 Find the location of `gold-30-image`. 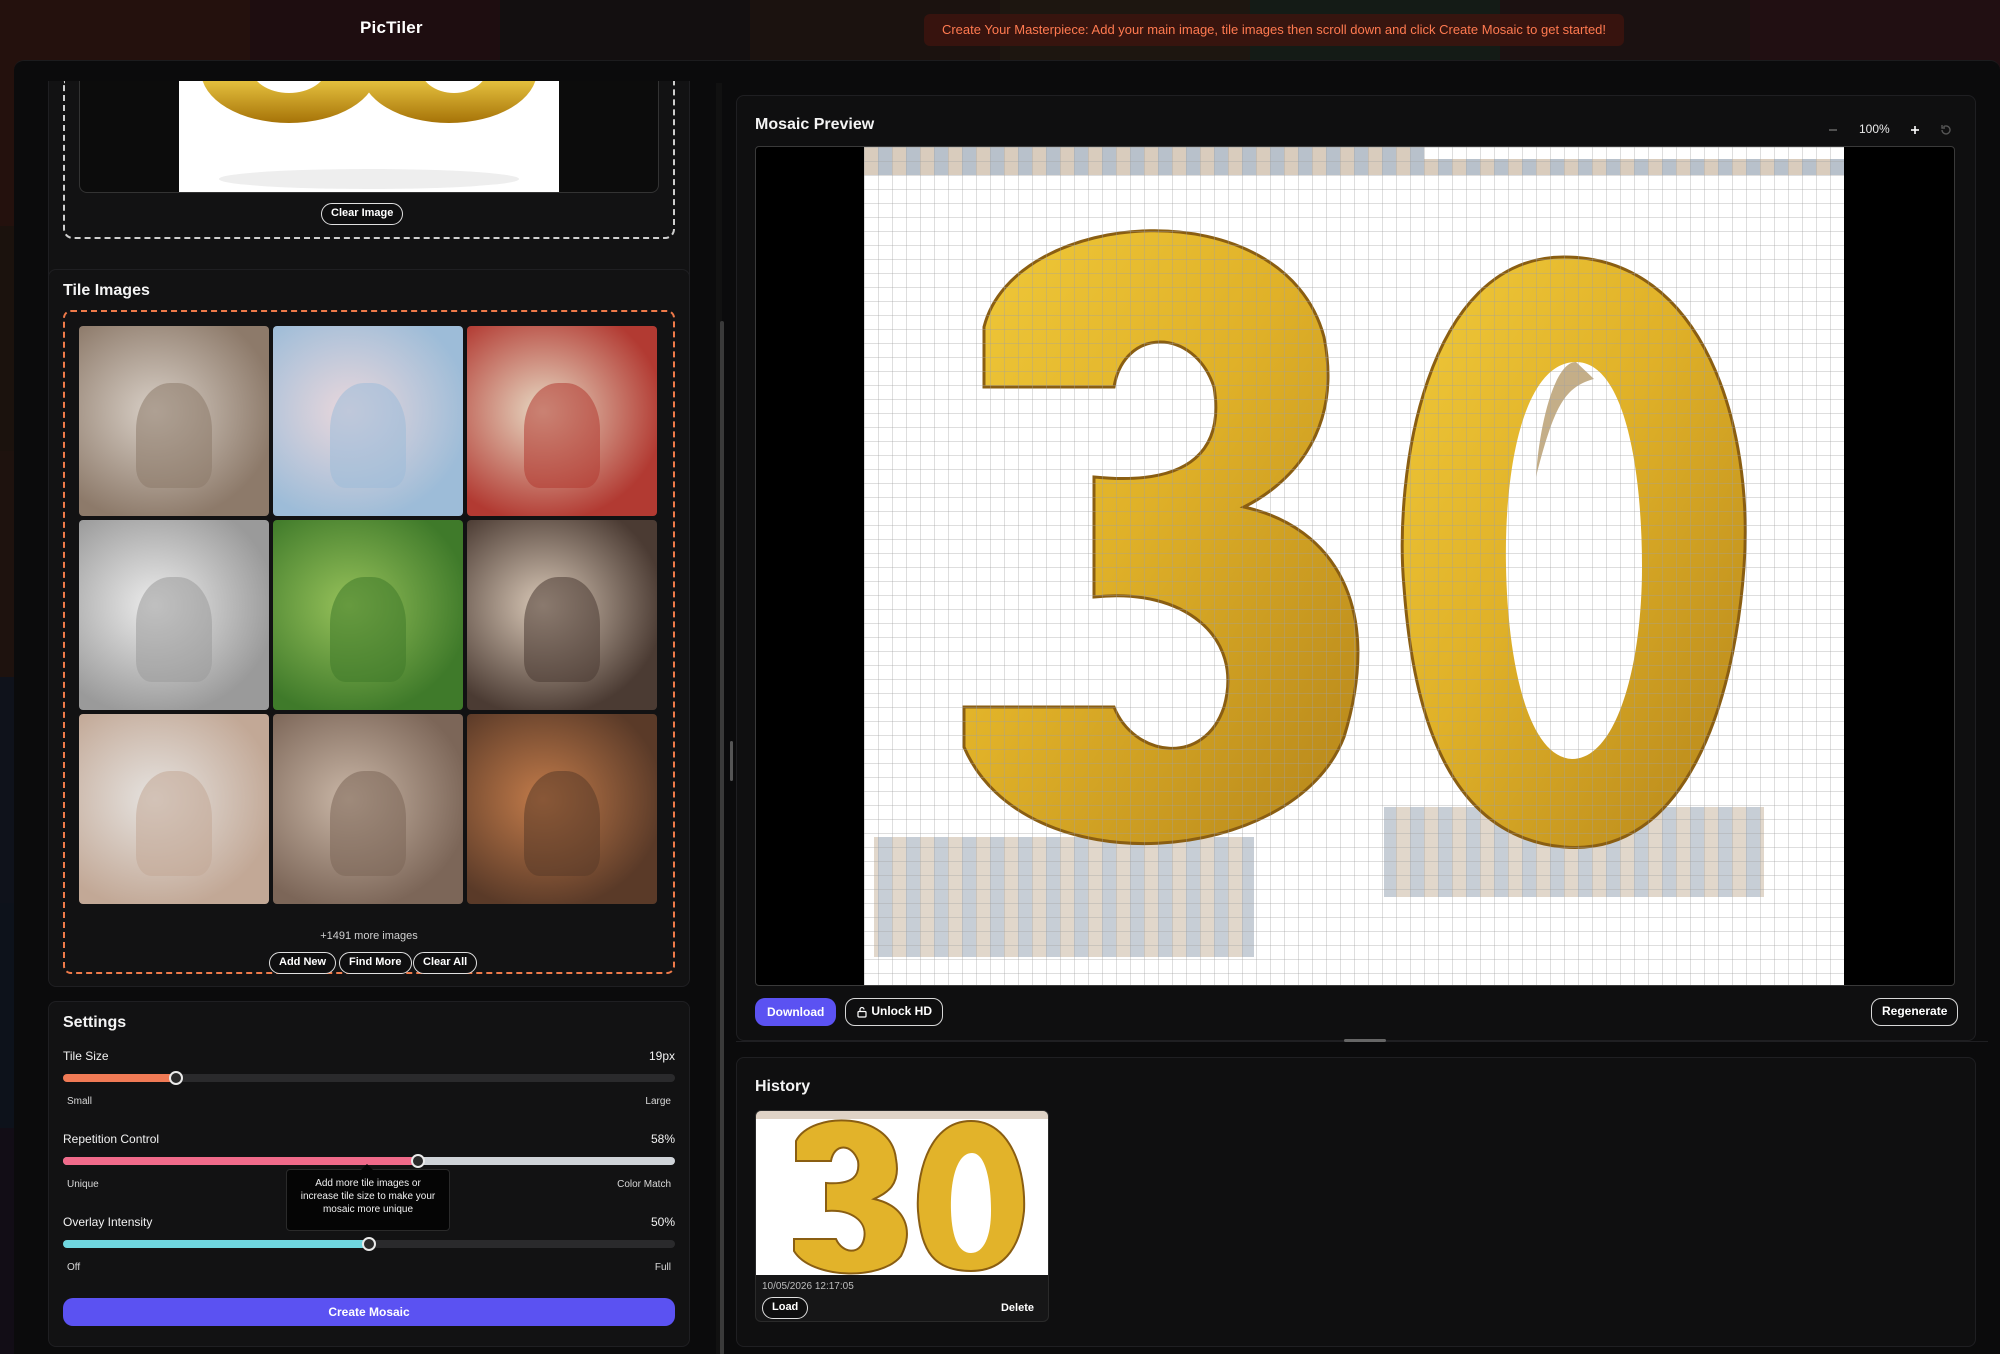

gold-30-image is located at coordinates (369, 135).